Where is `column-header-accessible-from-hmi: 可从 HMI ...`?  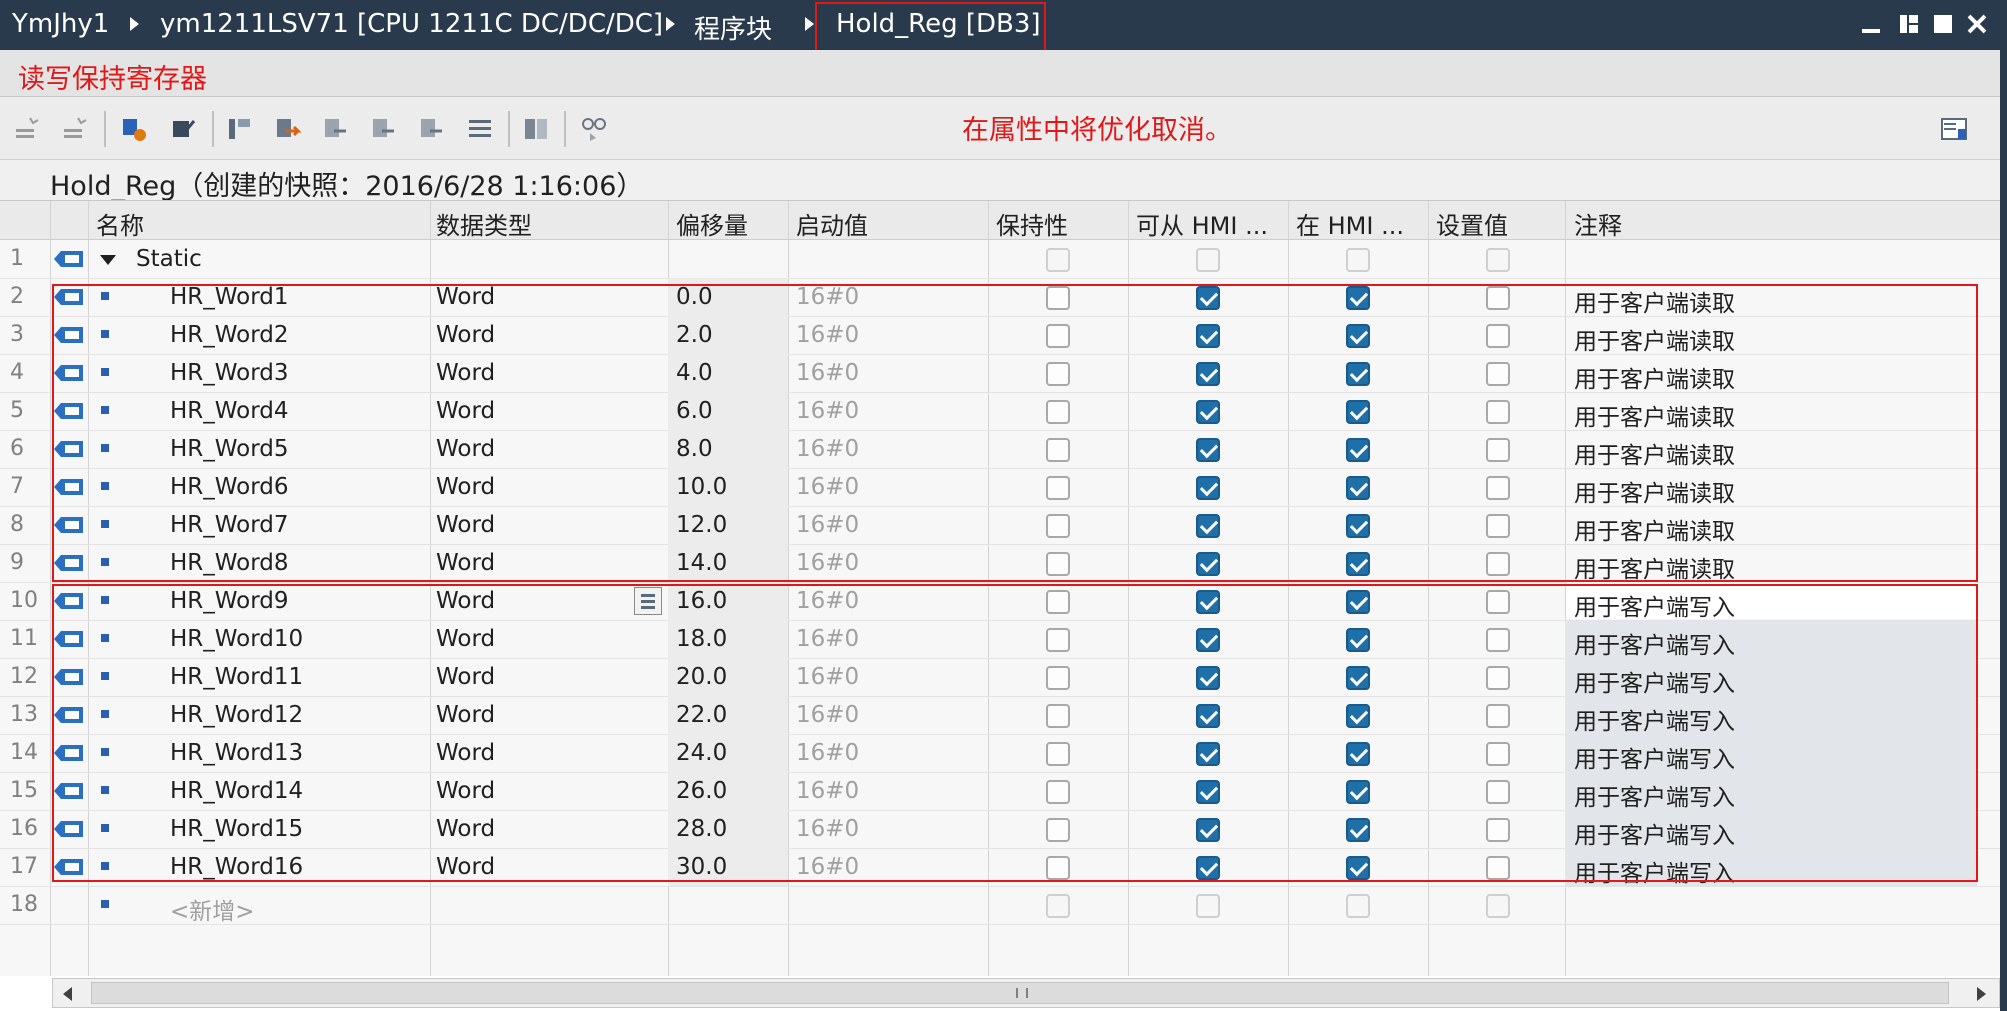
column-header-accessible-from-hmi: 可从 HMI ... is located at coordinates (1211, 223).